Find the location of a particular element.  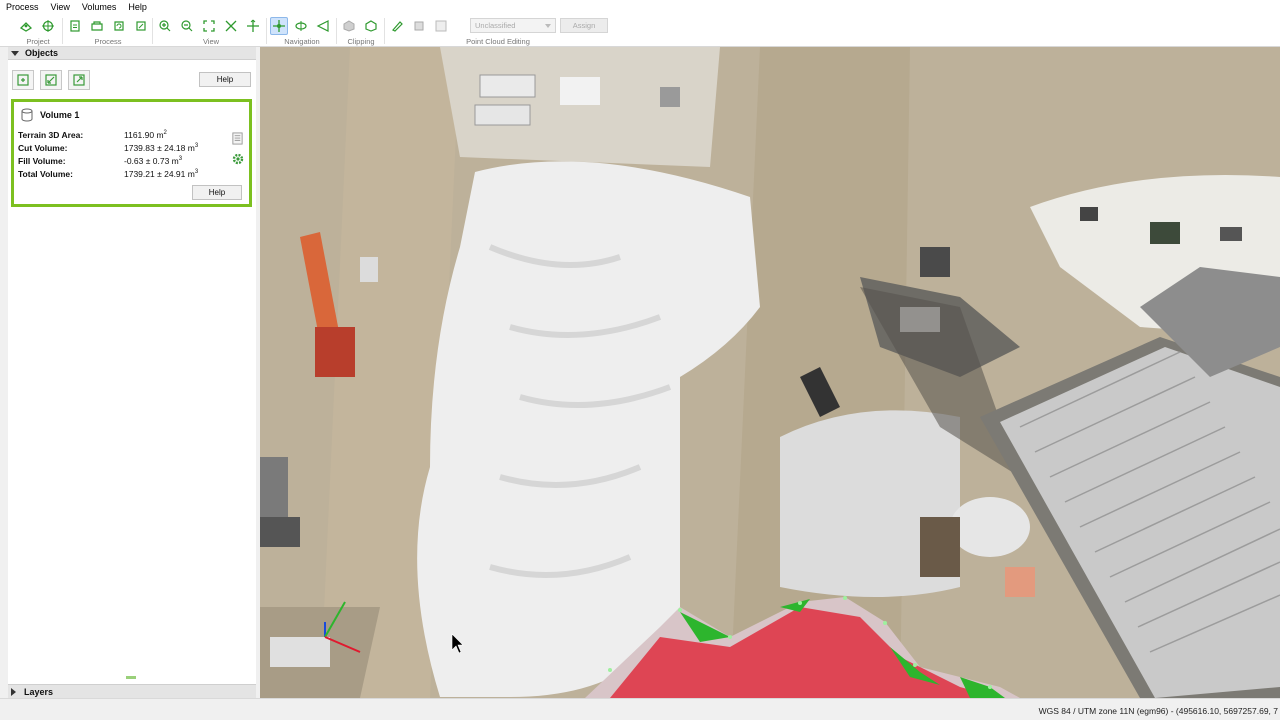

left-gutter is located at coordinates (4, 372).